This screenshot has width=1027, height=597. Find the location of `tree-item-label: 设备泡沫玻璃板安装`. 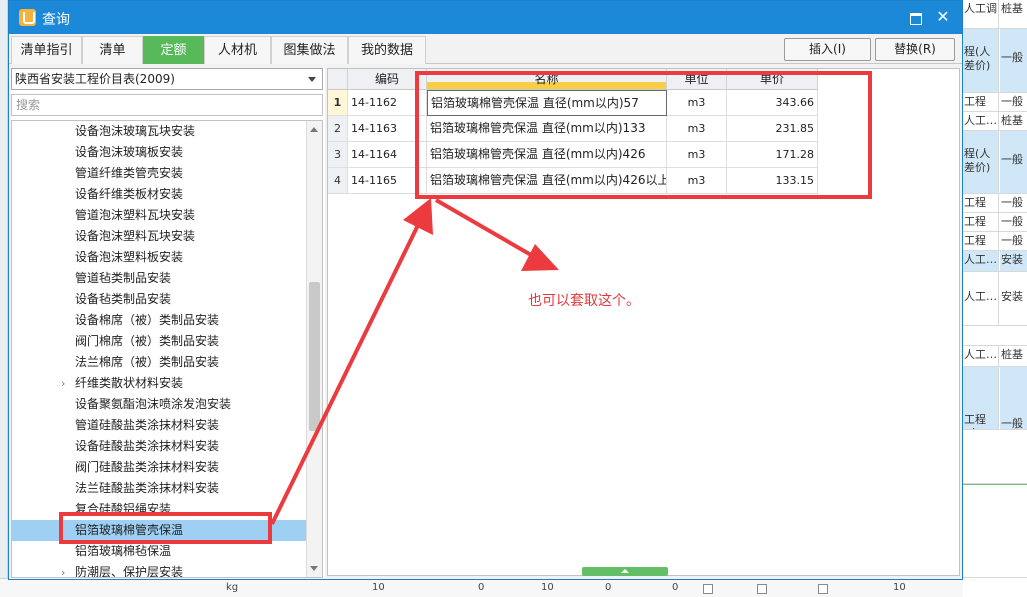

tree-item-label: 设备泡沫玻璃板安装 is located at coordinates (129, 152).